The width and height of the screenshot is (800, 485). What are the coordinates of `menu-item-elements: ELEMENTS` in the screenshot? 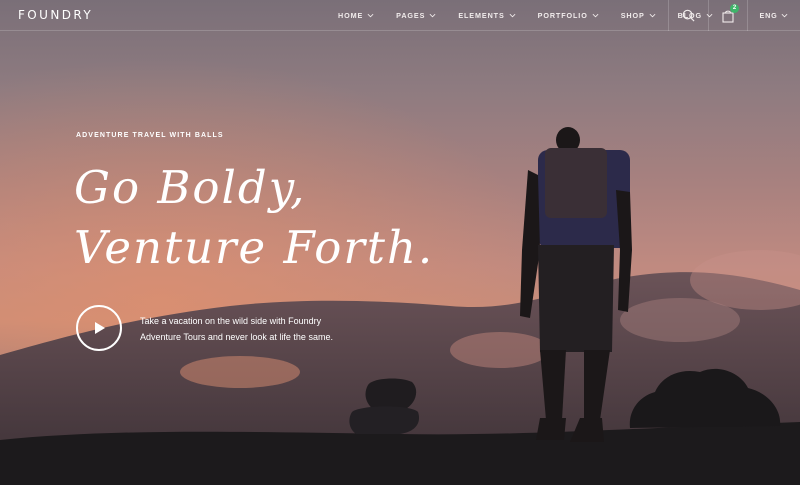 It's located at (487, 15).